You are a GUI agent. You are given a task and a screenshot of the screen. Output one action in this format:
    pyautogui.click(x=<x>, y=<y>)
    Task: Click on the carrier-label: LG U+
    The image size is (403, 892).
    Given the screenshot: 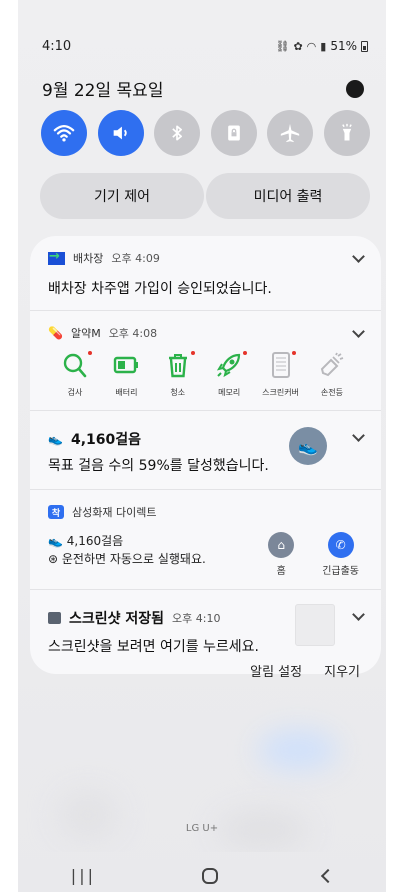 What is the action you would take?
    pyautogui.click(x=202, y=828)
    